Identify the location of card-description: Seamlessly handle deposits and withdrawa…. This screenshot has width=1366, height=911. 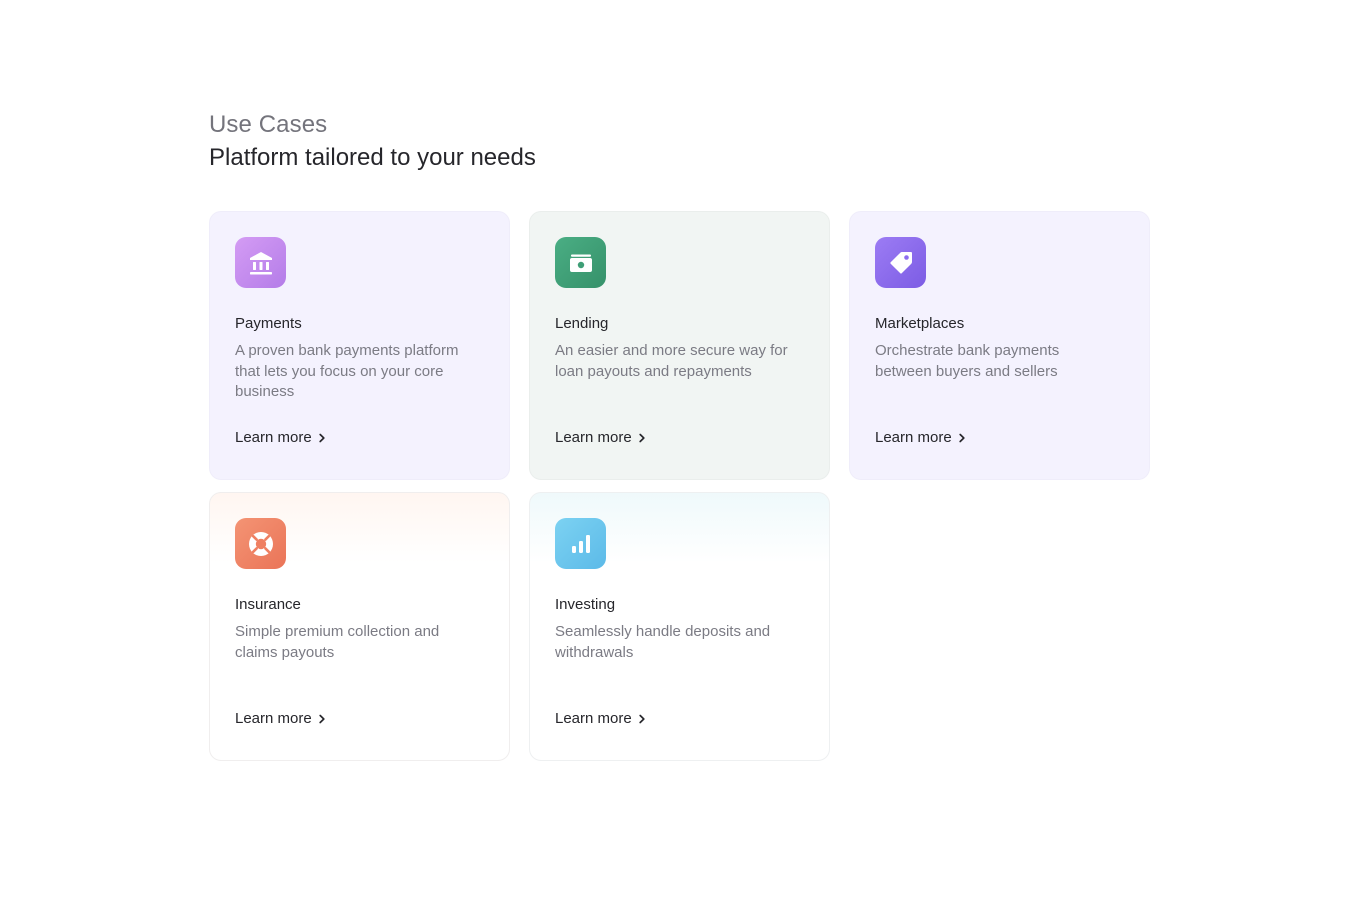
(663, 642).